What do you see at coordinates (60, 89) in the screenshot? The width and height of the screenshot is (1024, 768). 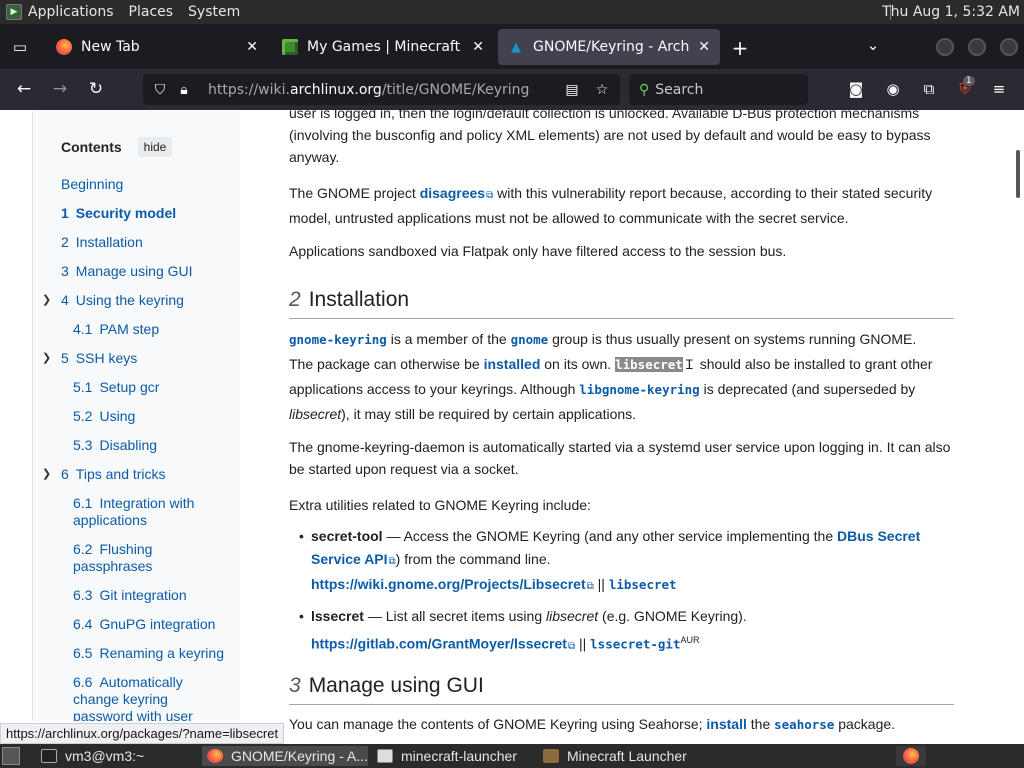 I see `forward-arrow-icon: →` at bounding box center [60, 89].